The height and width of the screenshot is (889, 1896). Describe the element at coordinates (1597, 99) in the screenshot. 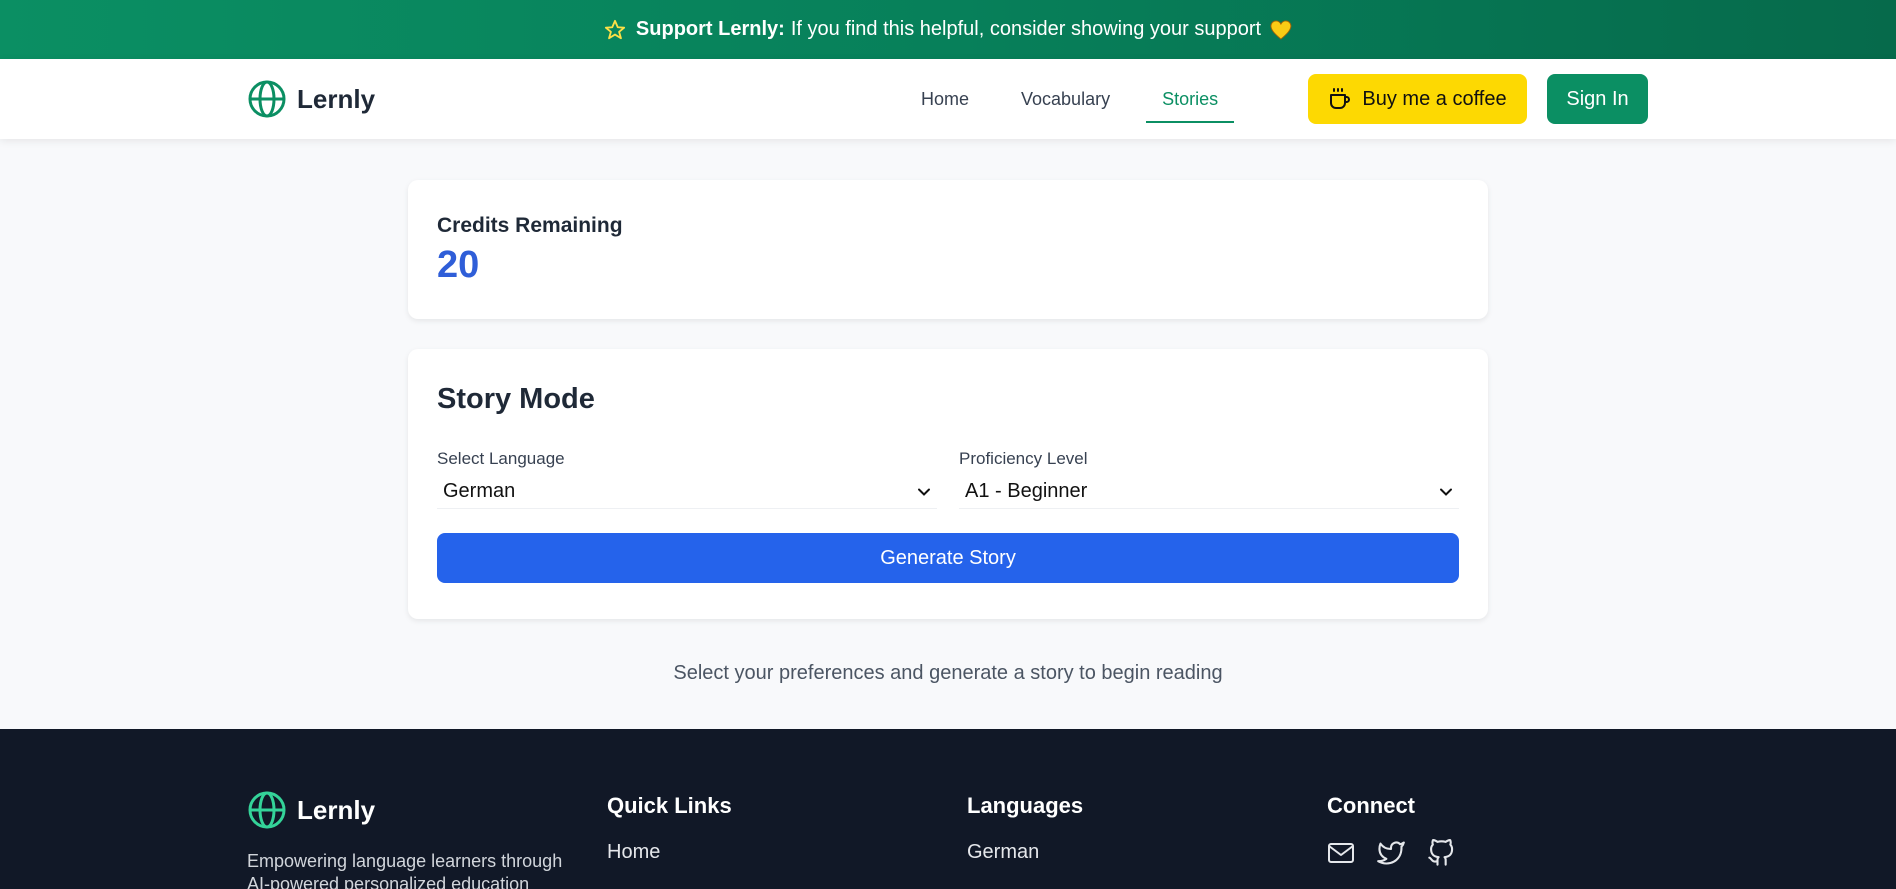

I see `sign-in-button: Sign In` at that location.